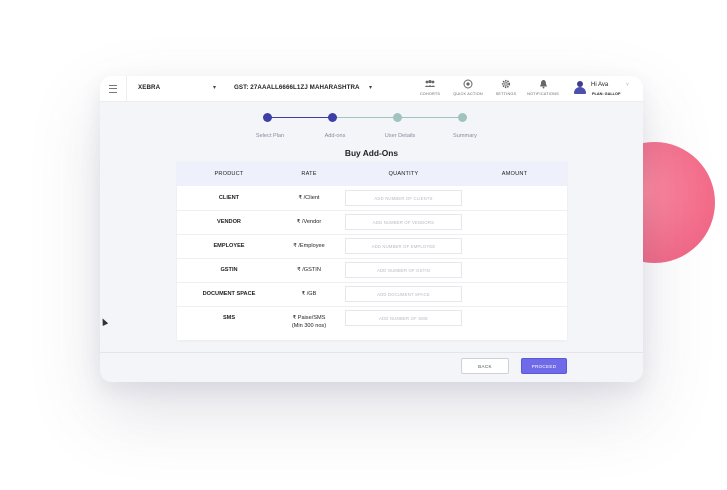 The width and height of the screenshot is (727, 490). Describe the element at coordinates (403, 270) in the screenshot. I see `quantity-input: ADD NUMBER OF GSTIN` at that location.